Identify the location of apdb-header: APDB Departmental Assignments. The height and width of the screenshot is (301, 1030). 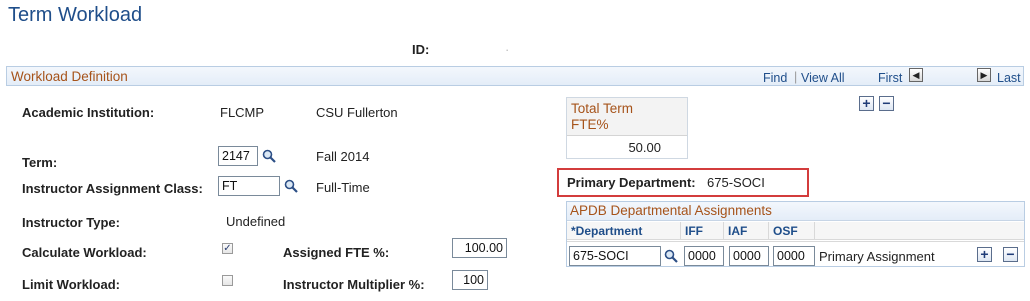
(795, 211).